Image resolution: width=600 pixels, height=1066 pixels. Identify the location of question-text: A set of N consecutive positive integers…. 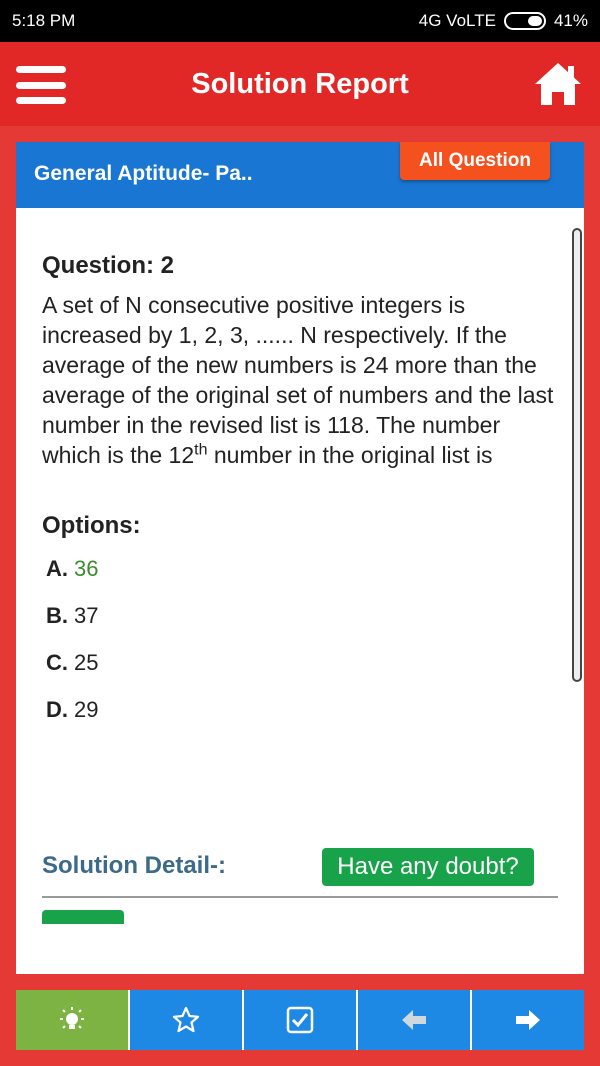
(300, 380).